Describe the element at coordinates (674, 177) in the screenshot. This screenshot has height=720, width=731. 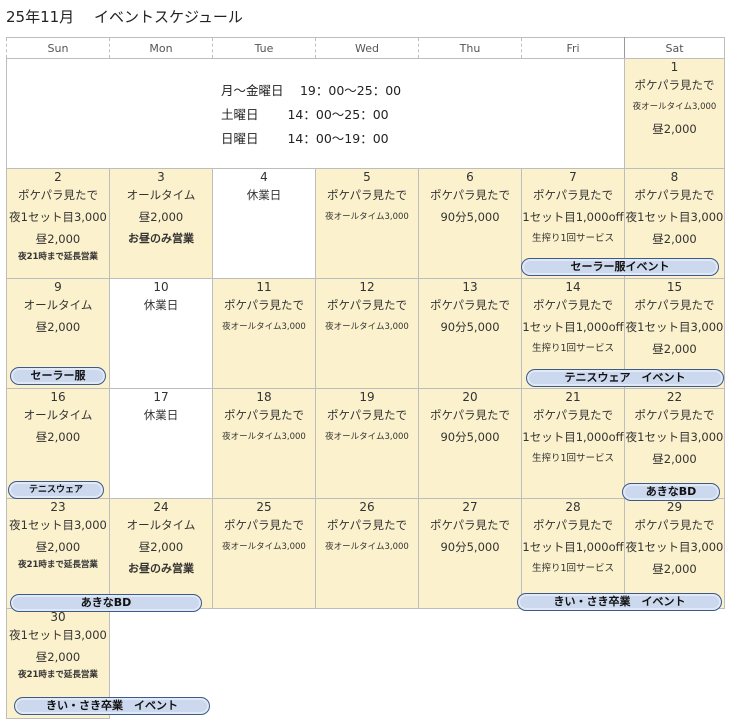
I see `day-number: 8` at that location.